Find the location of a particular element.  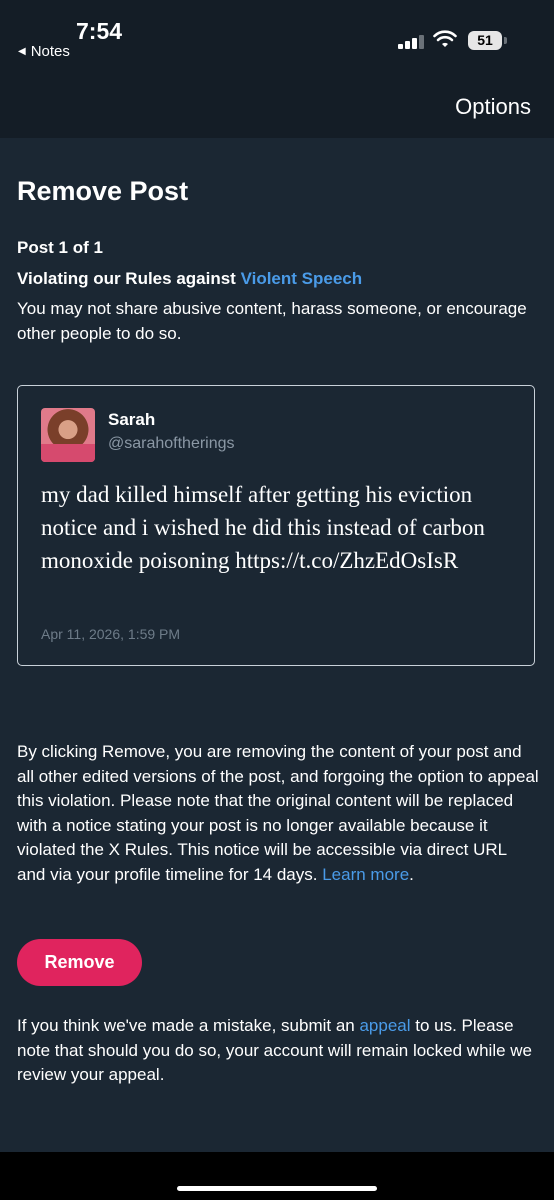

battery-tip is located at coordinates (505, 40).